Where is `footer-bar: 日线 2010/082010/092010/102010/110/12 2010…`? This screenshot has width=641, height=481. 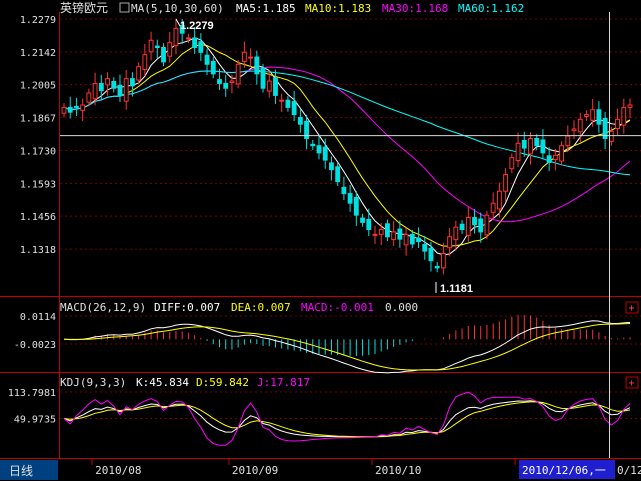
footer-bar: 日线 2010/082010/092010/102010/110/12 2010… is located at coordinates (320, 470).